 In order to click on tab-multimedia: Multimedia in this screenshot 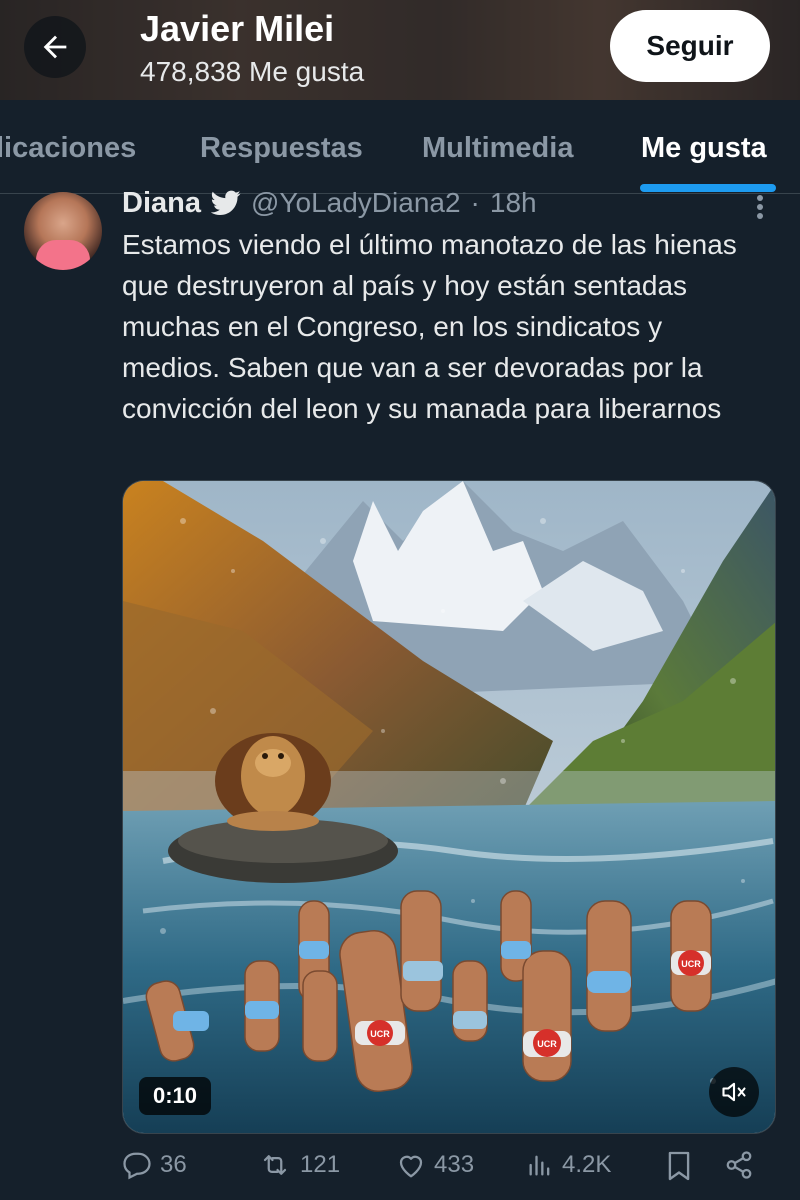, I will do `click(497, 148)`.